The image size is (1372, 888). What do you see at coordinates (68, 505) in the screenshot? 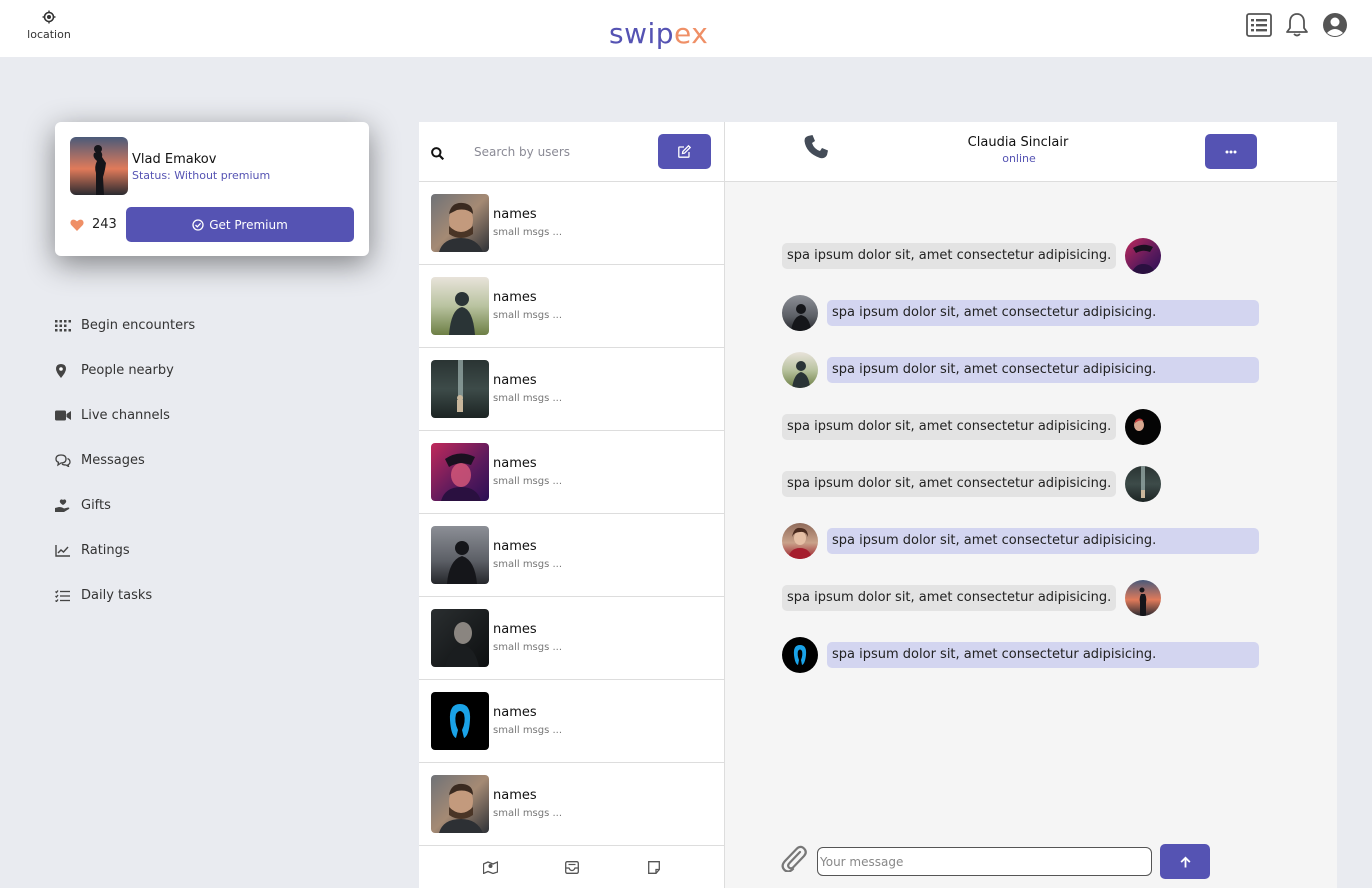
I see `hand-gift-icon` at bounding box center [68, 505].